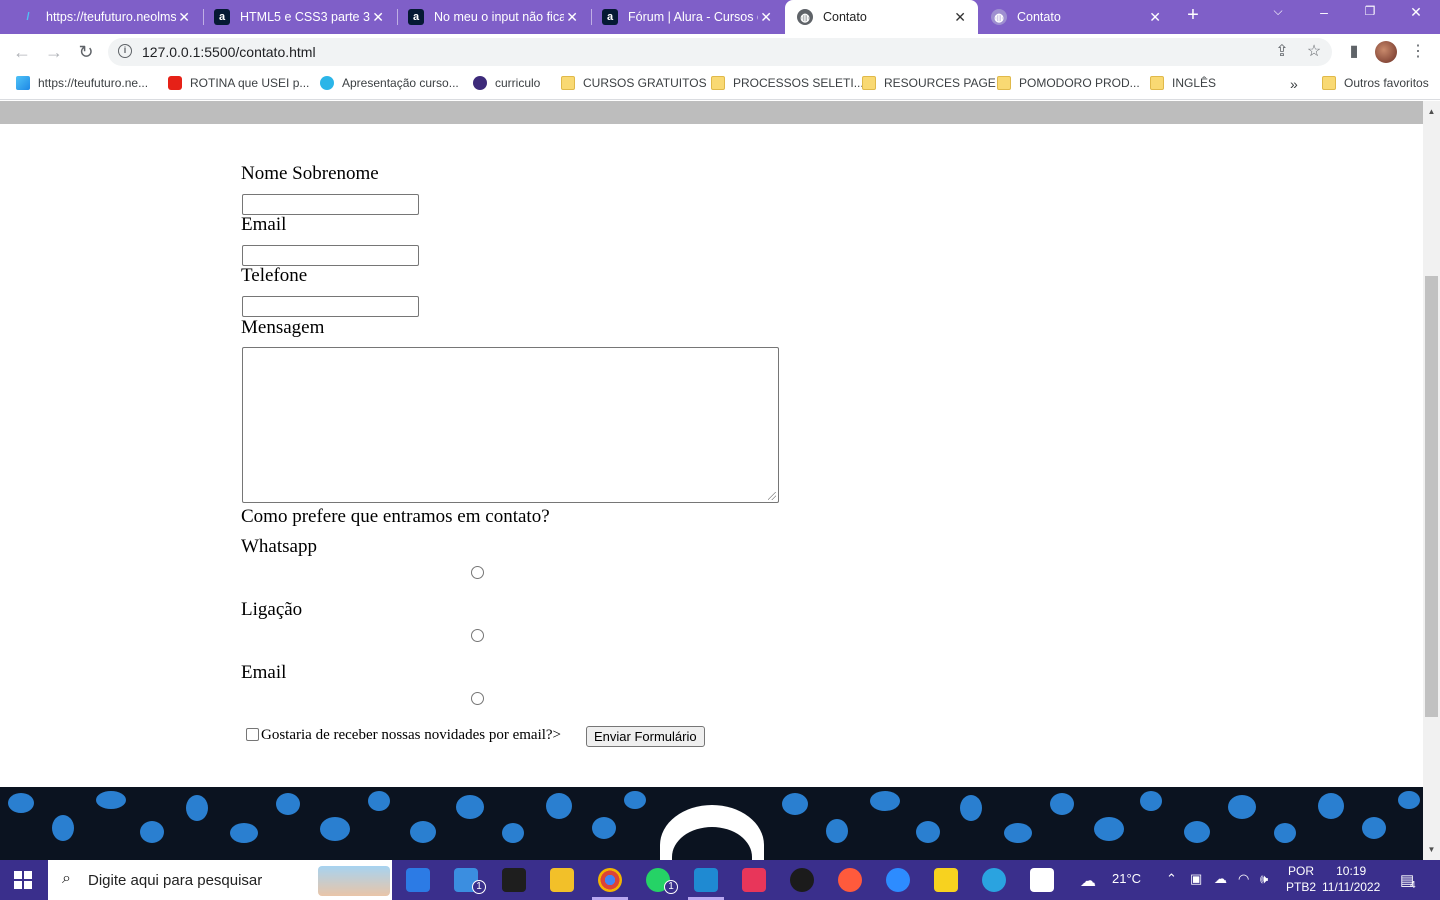 The height and width of the screenshot is (900, 1440). What do you see at coordinates (898, 880) in the screenshot?
I see `zoom-icon` at bounding box center [898, 880].